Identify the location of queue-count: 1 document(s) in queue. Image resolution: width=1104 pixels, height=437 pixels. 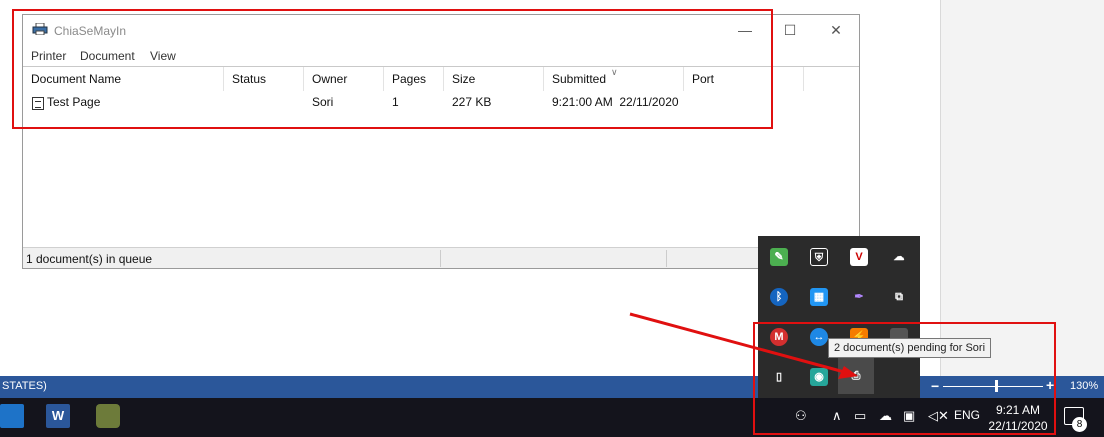
(89, 259).